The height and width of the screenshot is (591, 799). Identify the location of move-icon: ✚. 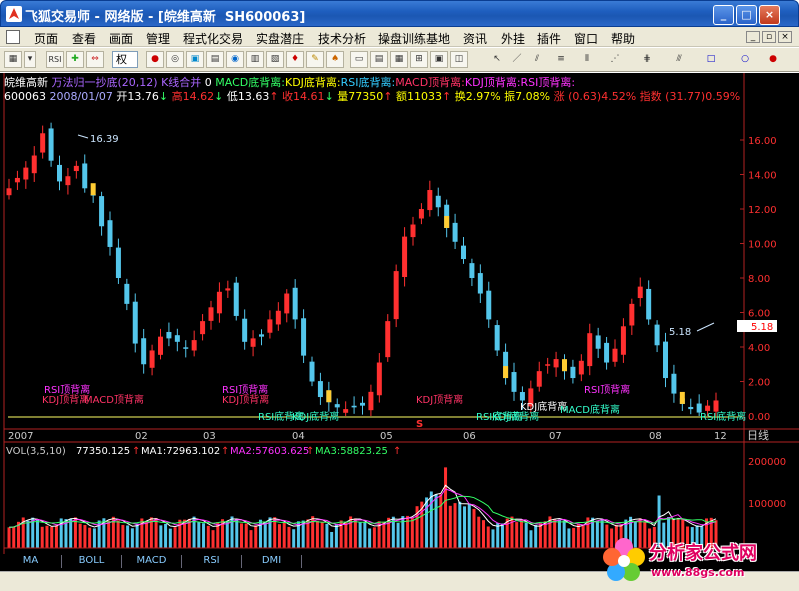
(75, 59).